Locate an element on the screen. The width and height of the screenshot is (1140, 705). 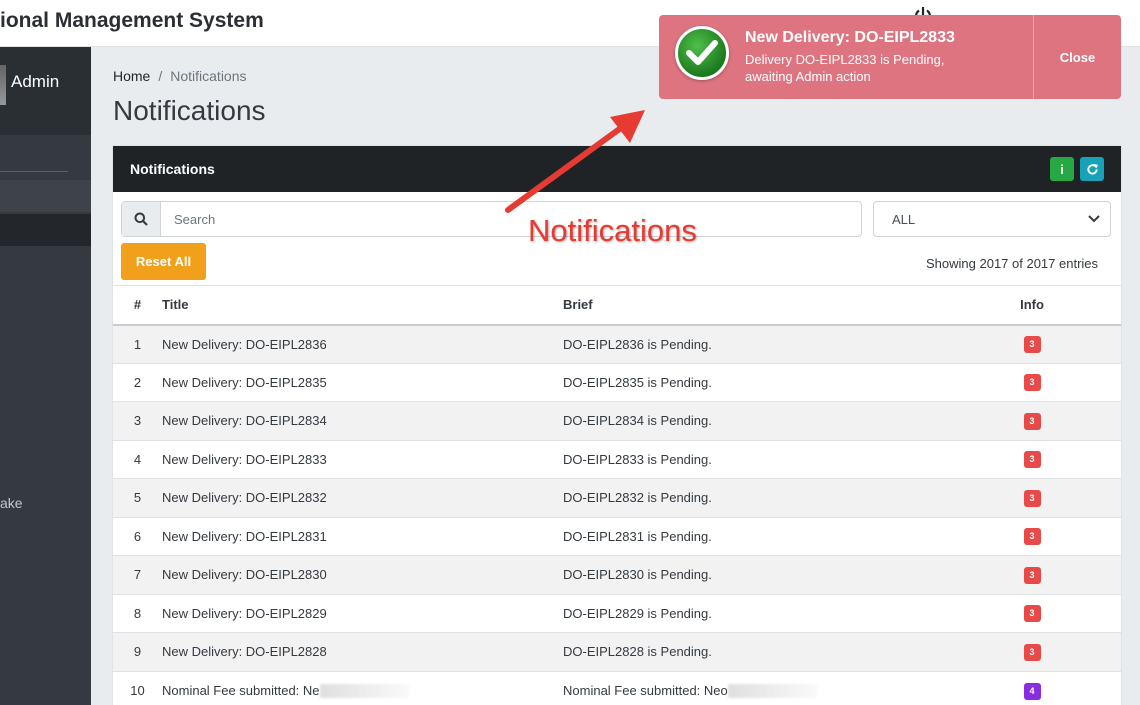
breadcrumb: Home / Notifications is located at coordinates (180, 76).